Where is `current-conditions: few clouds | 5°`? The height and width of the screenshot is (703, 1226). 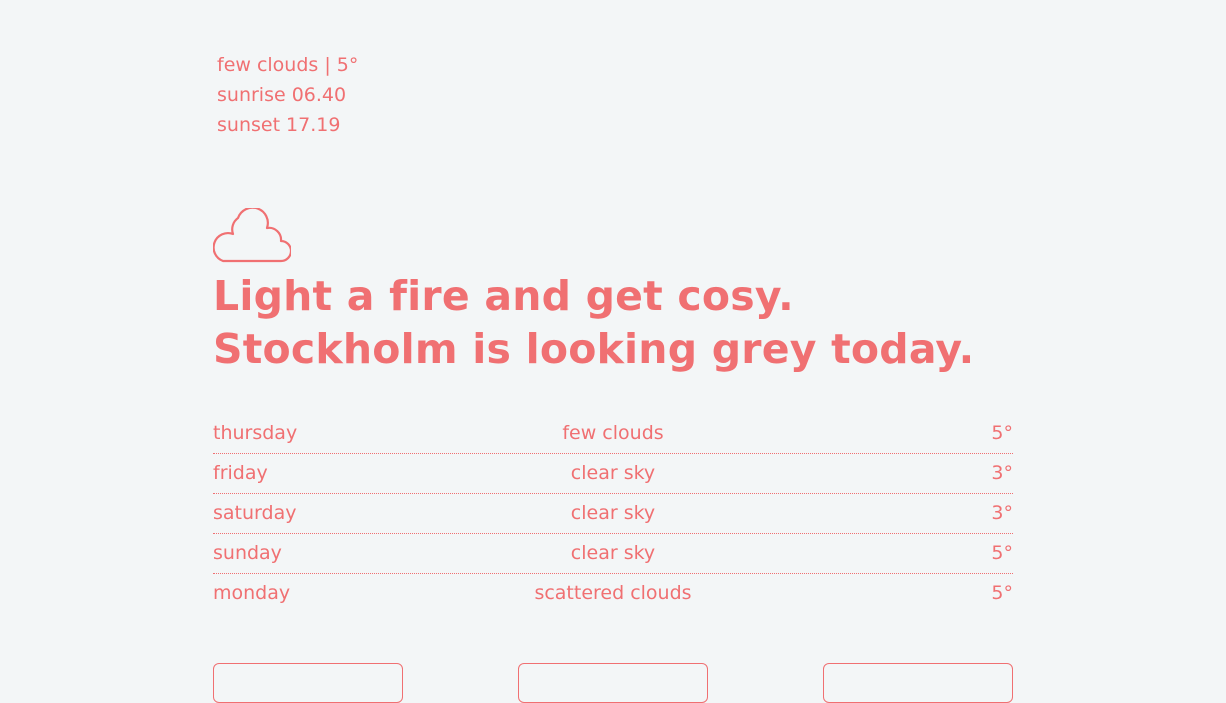
current-conditions: few clouds | 5° is located at coordinates (288, 65).